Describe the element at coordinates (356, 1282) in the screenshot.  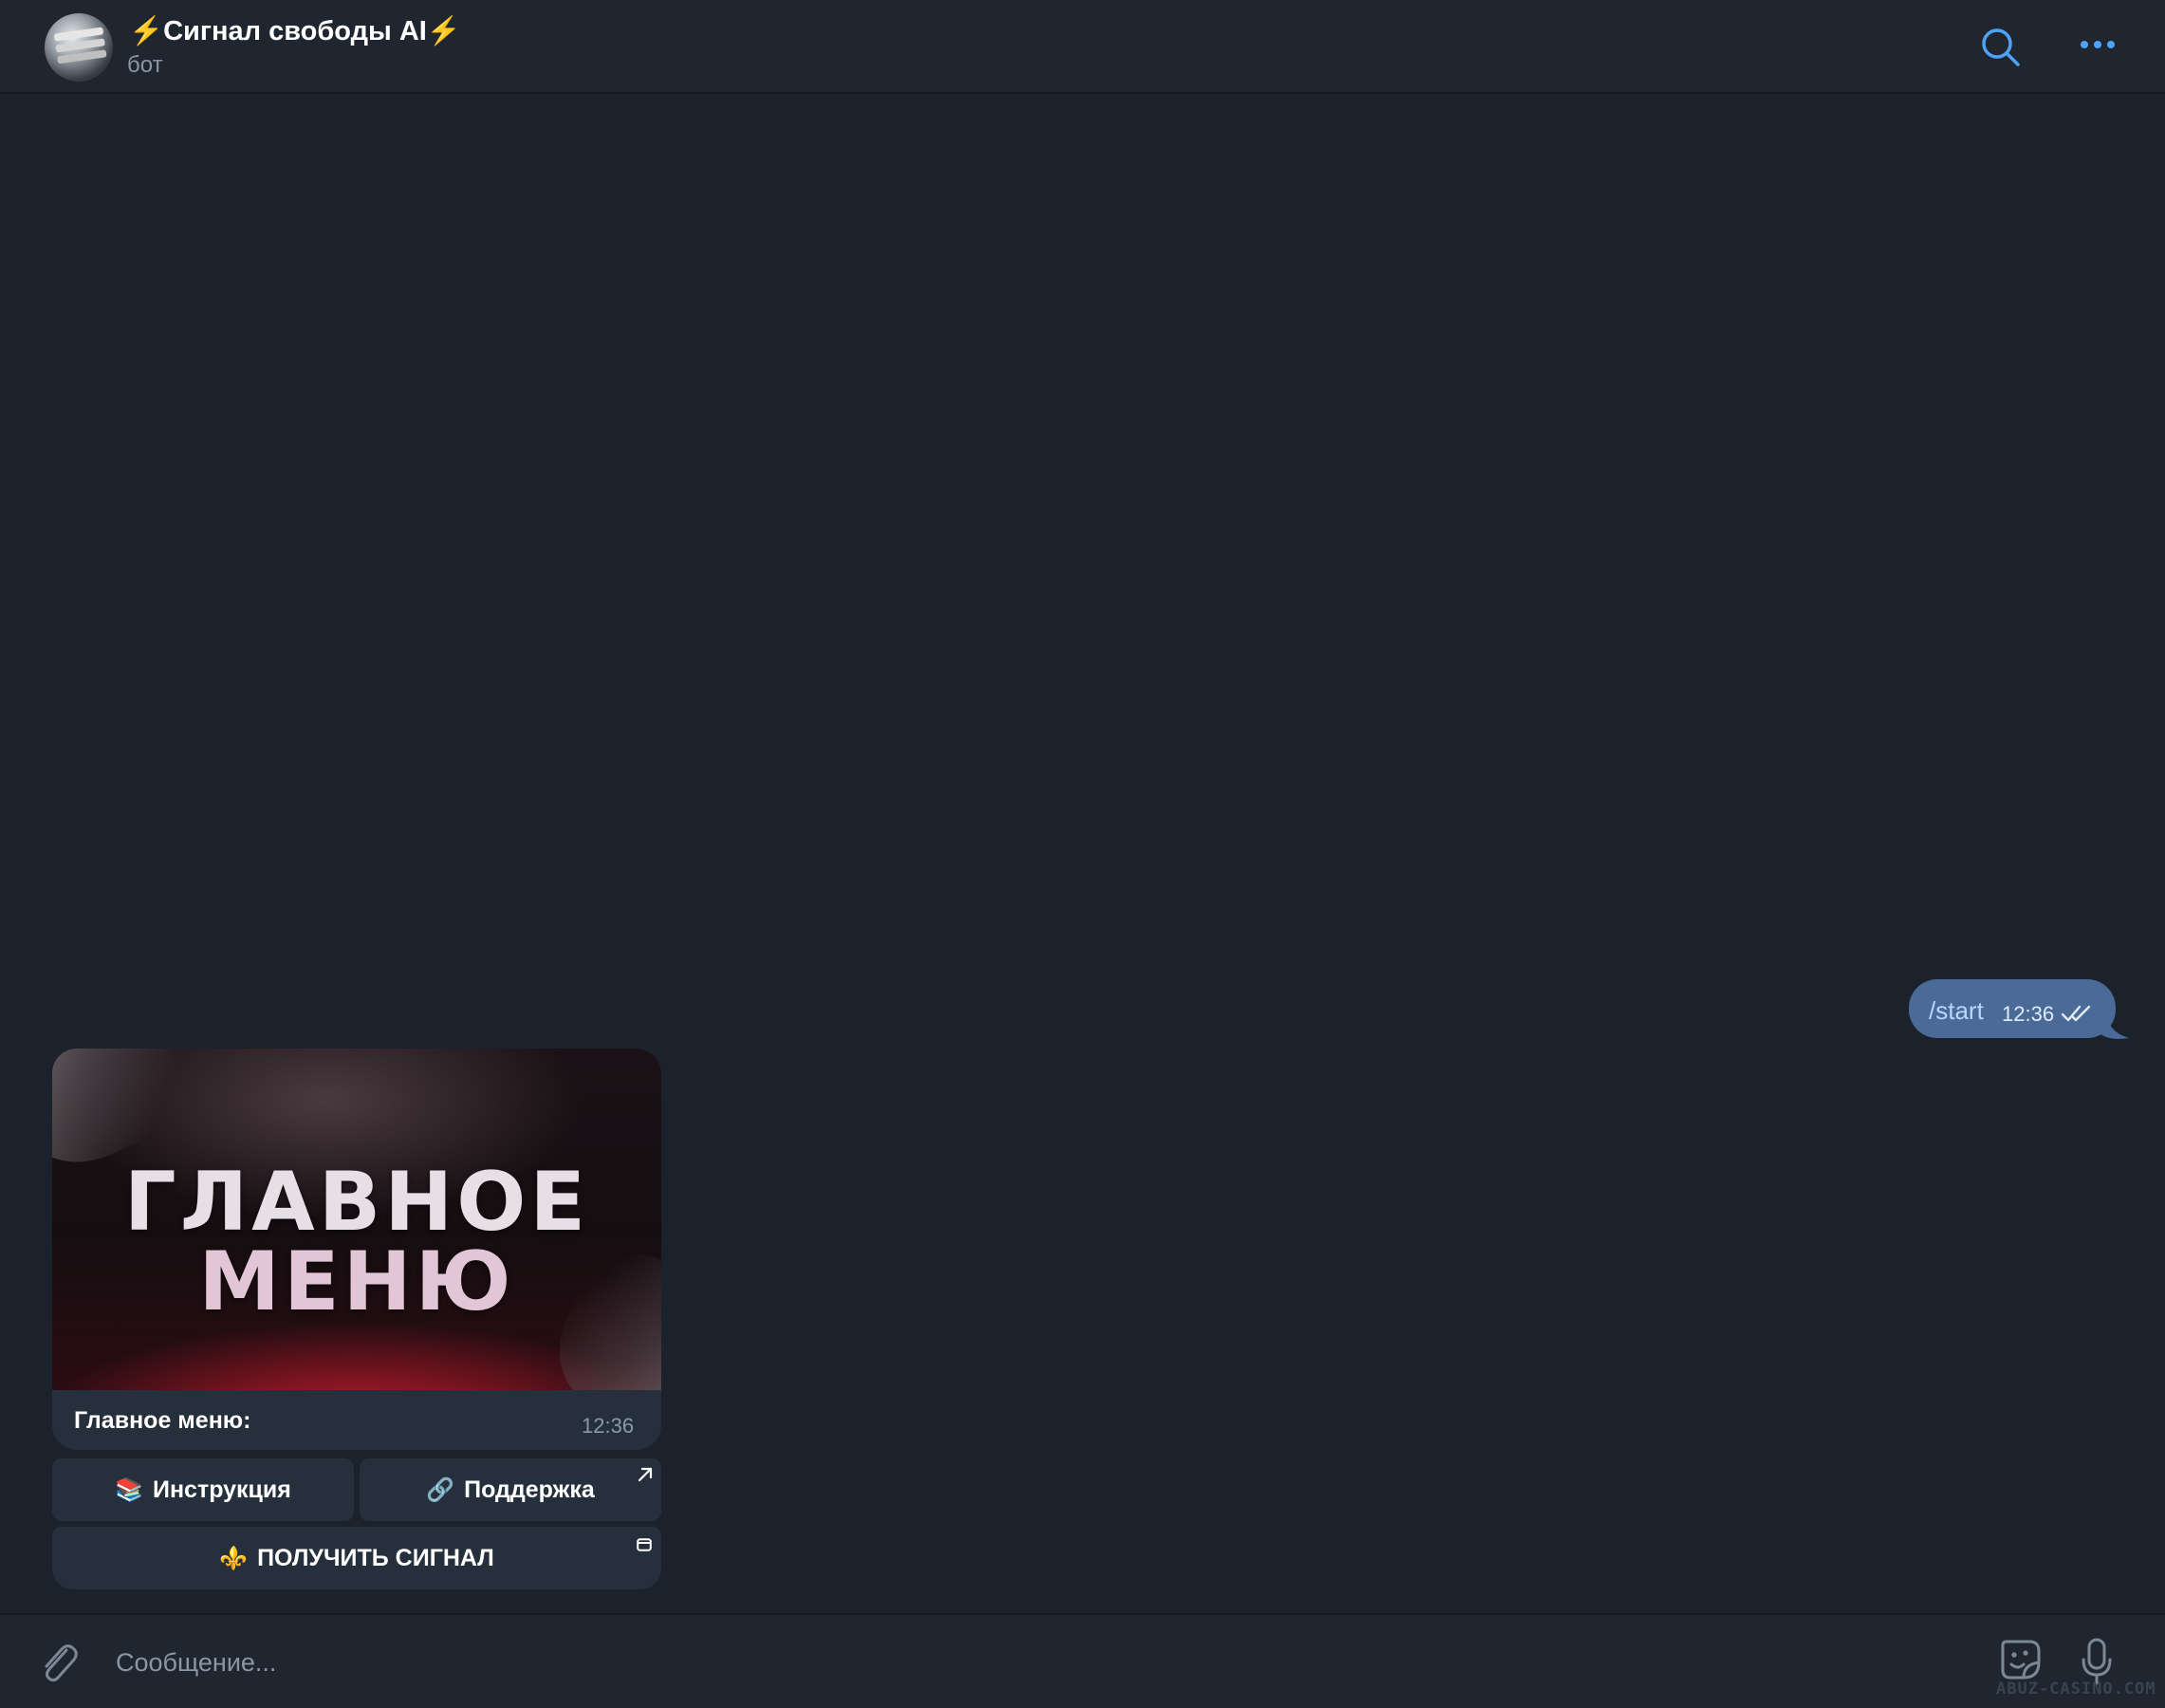
I see `banner-title-line2: МЕНЮ` at that location.